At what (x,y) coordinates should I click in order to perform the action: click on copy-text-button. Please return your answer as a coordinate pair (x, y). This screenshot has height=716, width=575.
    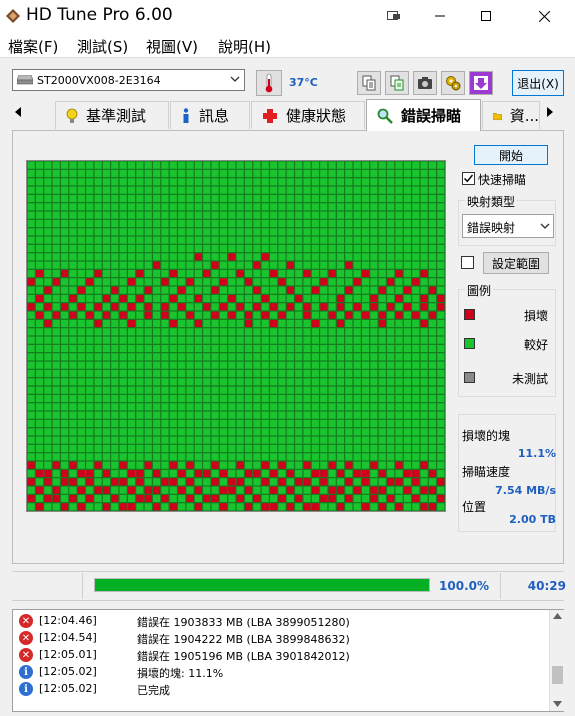
    Looking at the image, I should click on (369, 83).